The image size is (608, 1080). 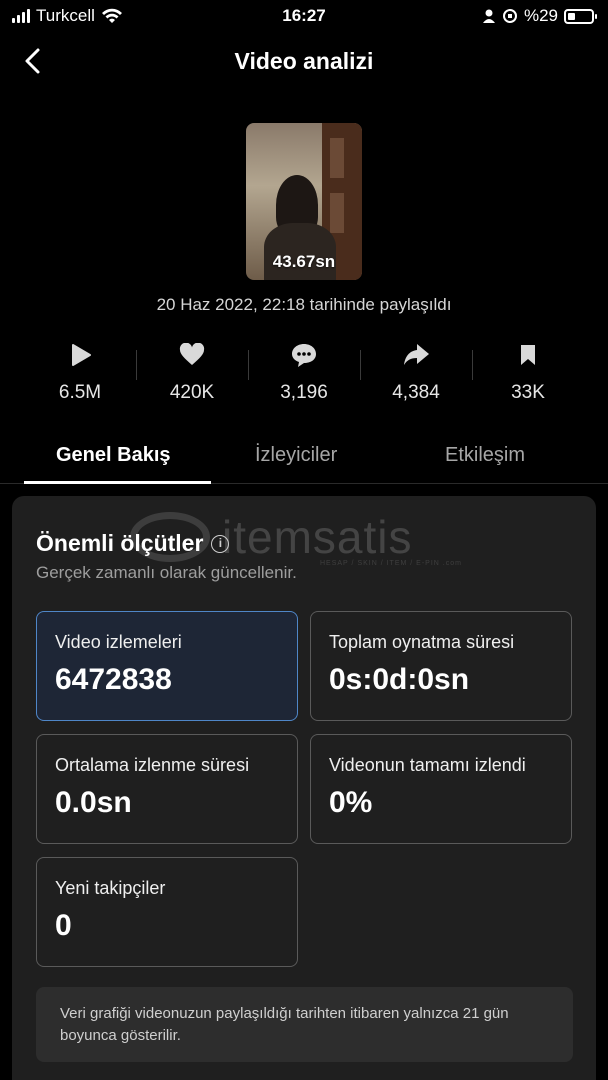 What do you see at coordinates (120, 543) in the screenshot?
I see `section-title-text: Önemli ölçütler` at bounding box center [120, 543].